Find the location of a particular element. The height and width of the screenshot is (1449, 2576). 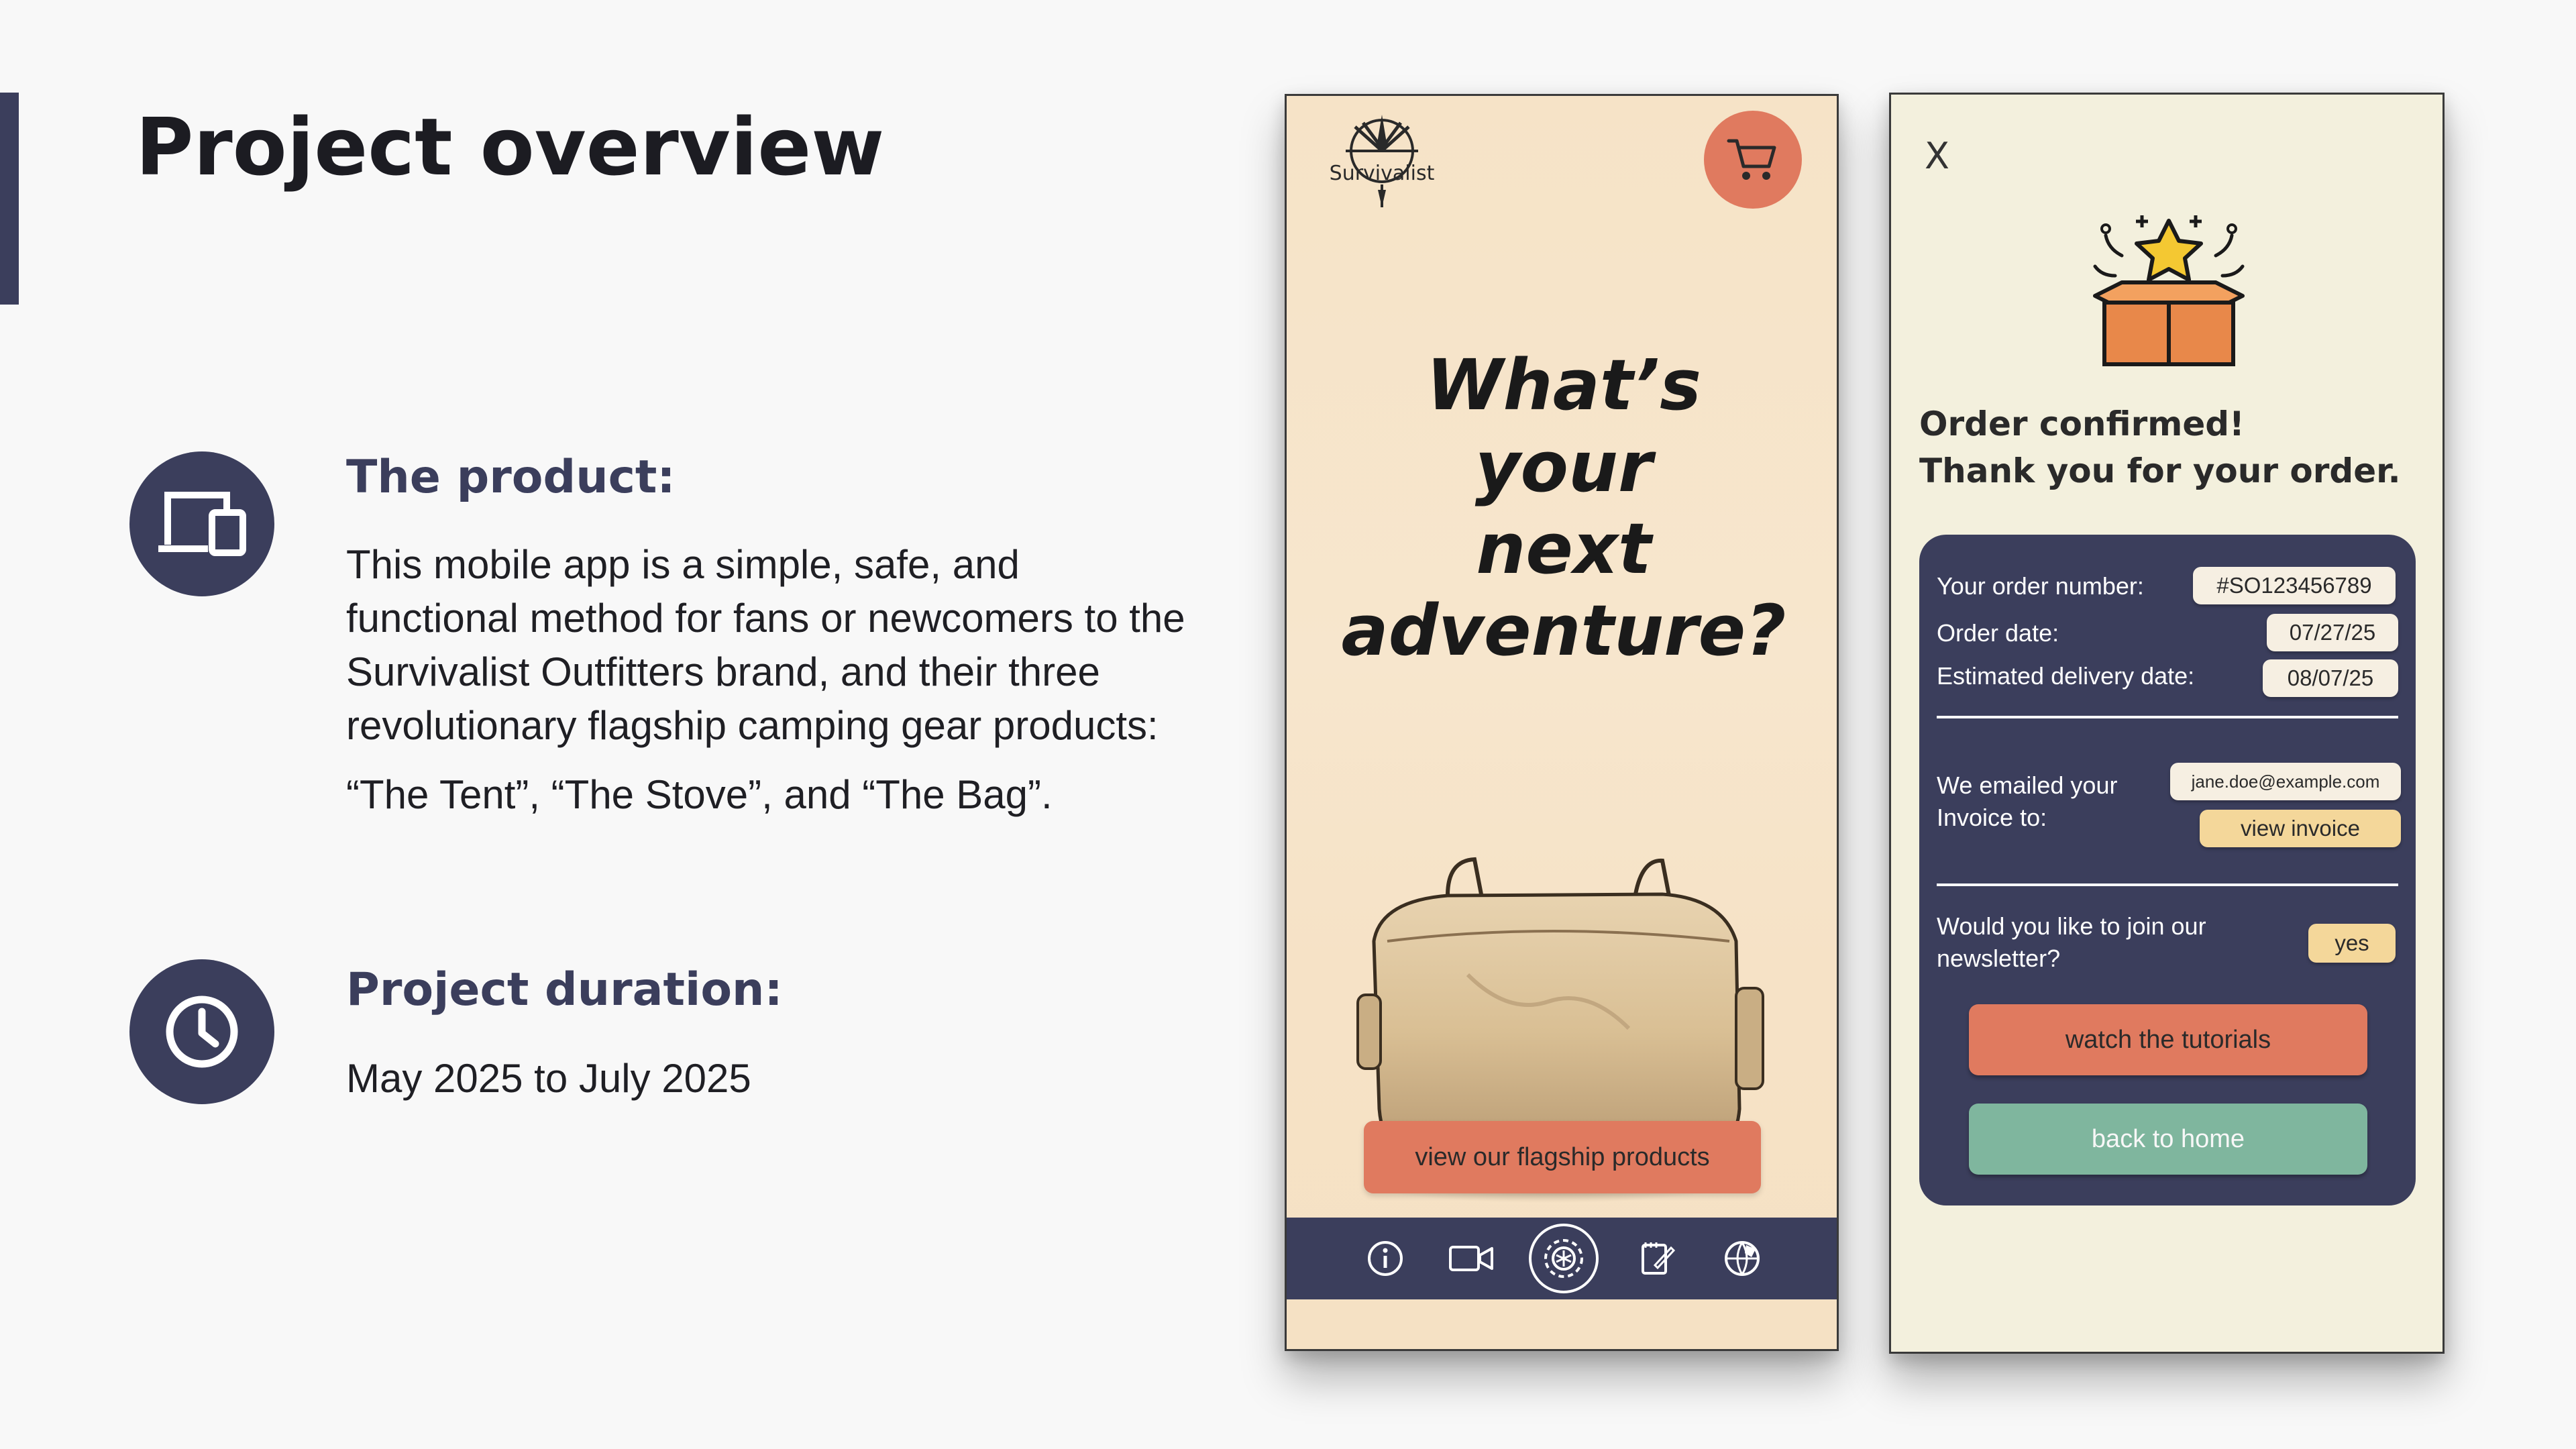

video-icon is located at coordinates (1471, 1258).